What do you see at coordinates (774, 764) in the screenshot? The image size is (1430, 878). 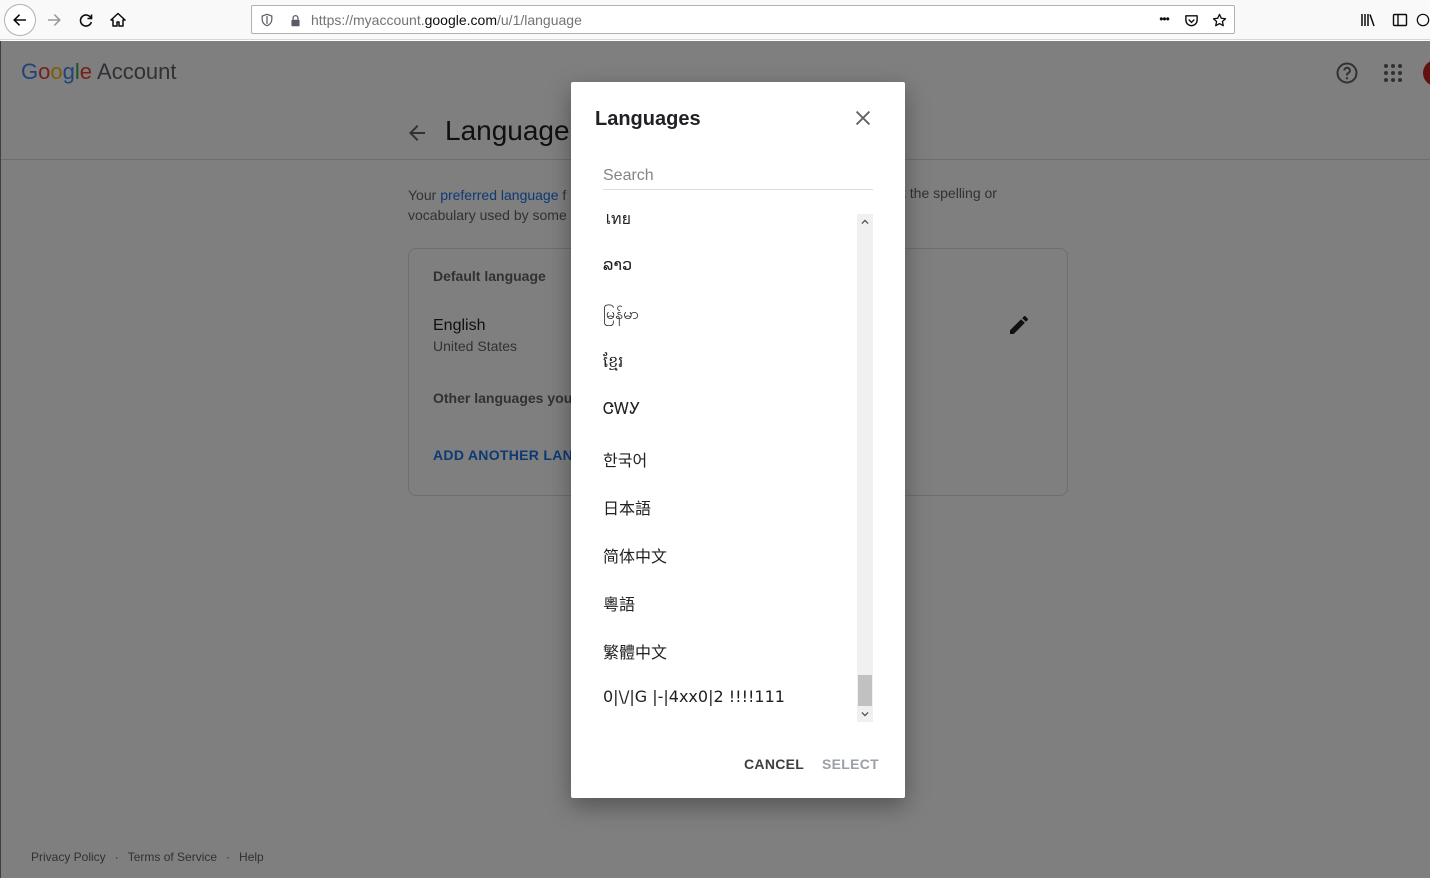 I see `cancel-button: CANCEL` at bounding box center [774, 764].